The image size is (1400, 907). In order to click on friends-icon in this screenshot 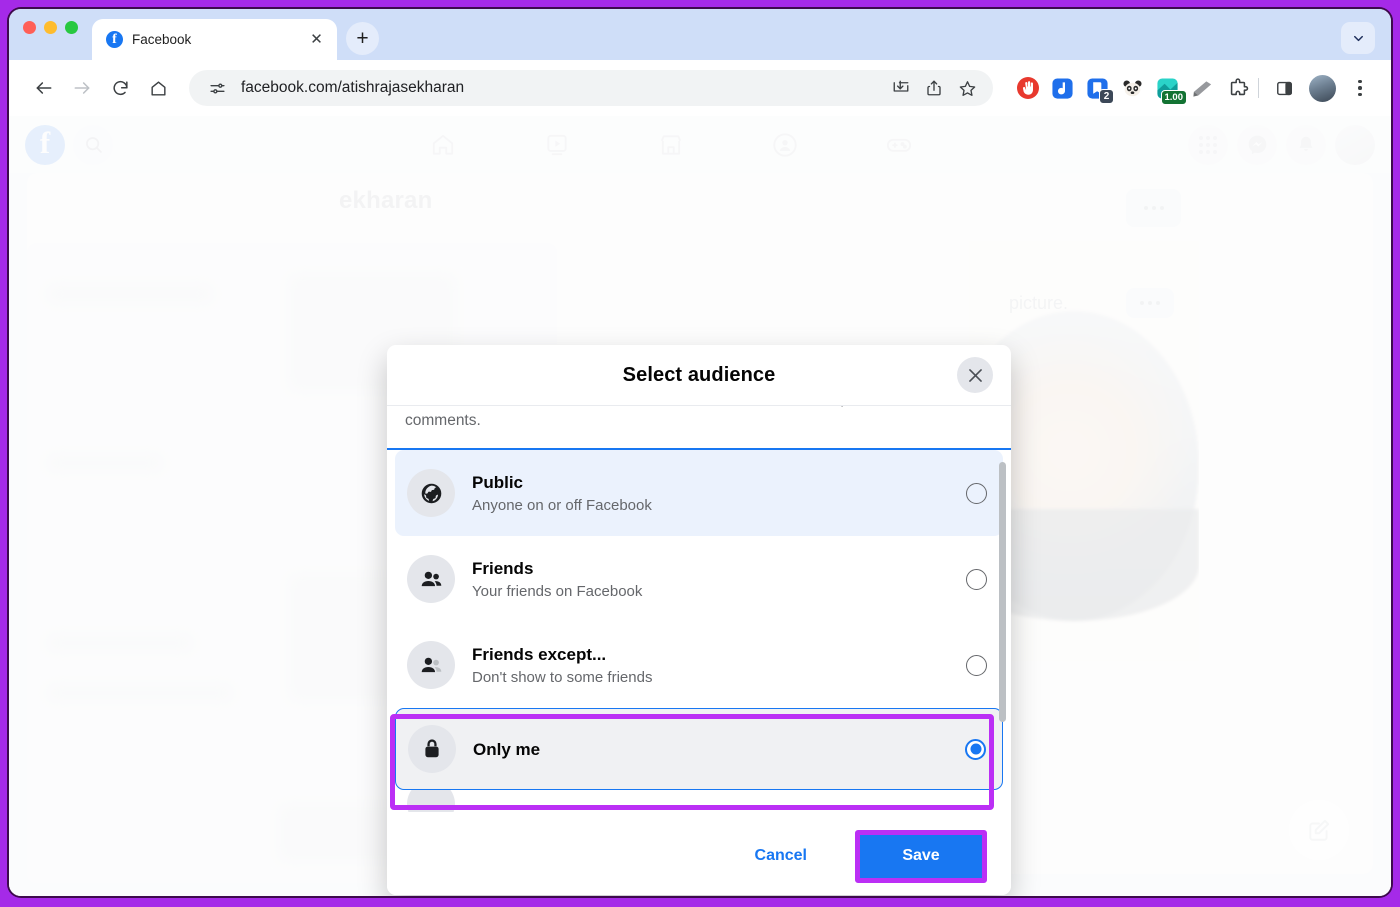, I will do `click(431, 579)`.